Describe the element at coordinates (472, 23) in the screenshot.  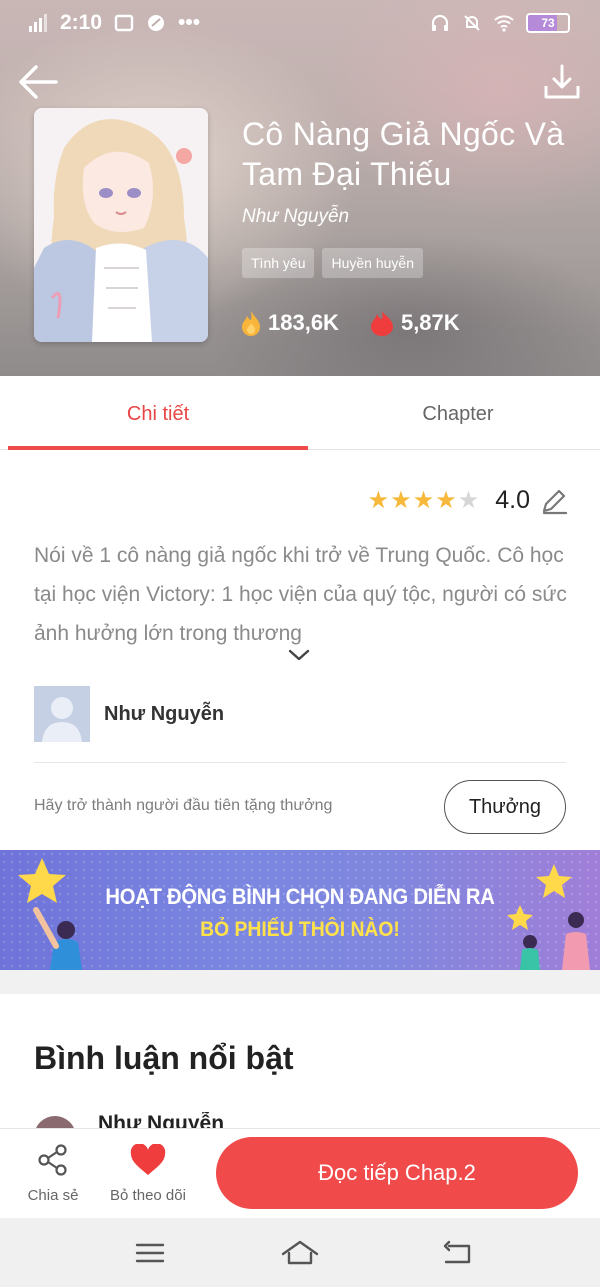
I see `mute-bell-icon` at that location.